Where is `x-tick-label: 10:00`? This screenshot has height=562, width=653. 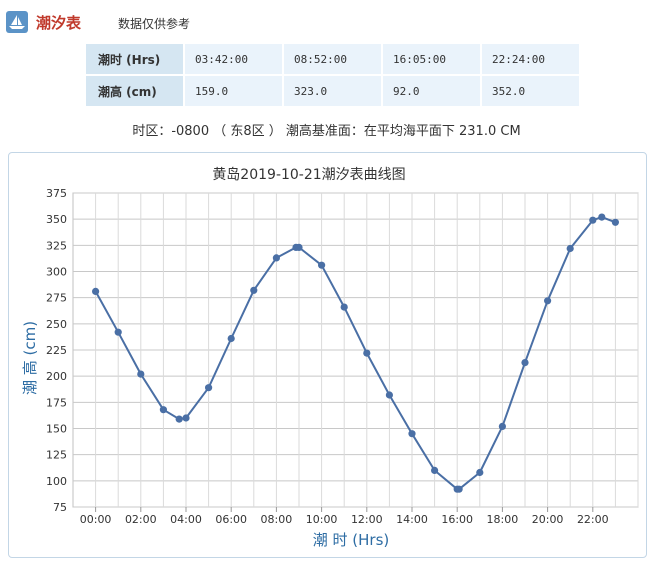 x-tick-label: 10:00 is located at coordinates (322, 519).